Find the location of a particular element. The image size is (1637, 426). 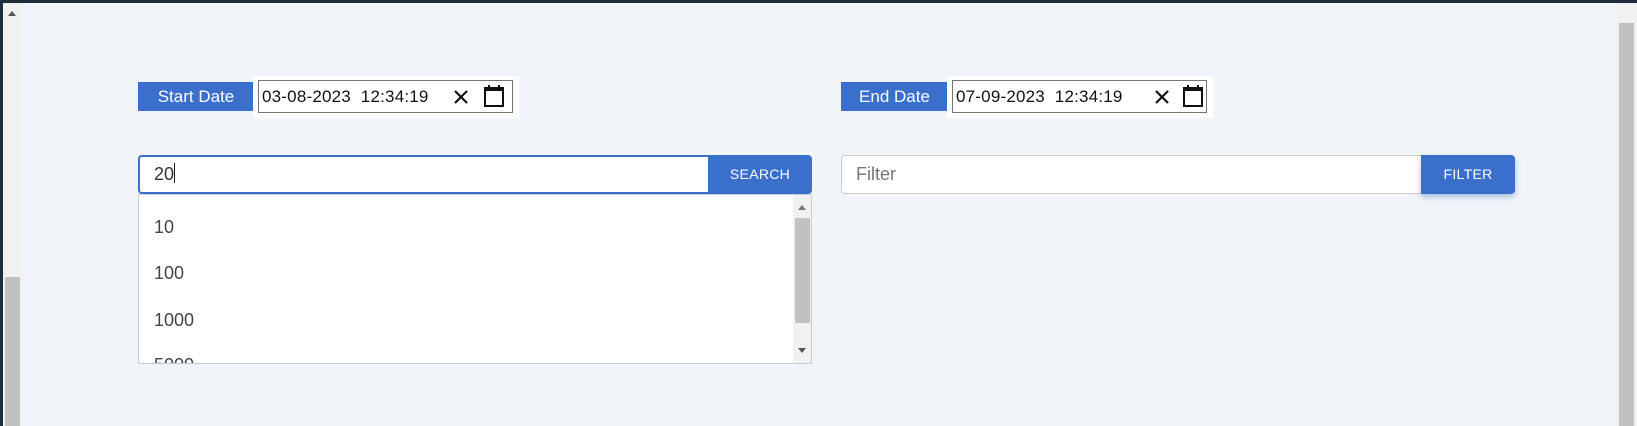

suggestion-item: 100 is located at coordinates (169, 273).